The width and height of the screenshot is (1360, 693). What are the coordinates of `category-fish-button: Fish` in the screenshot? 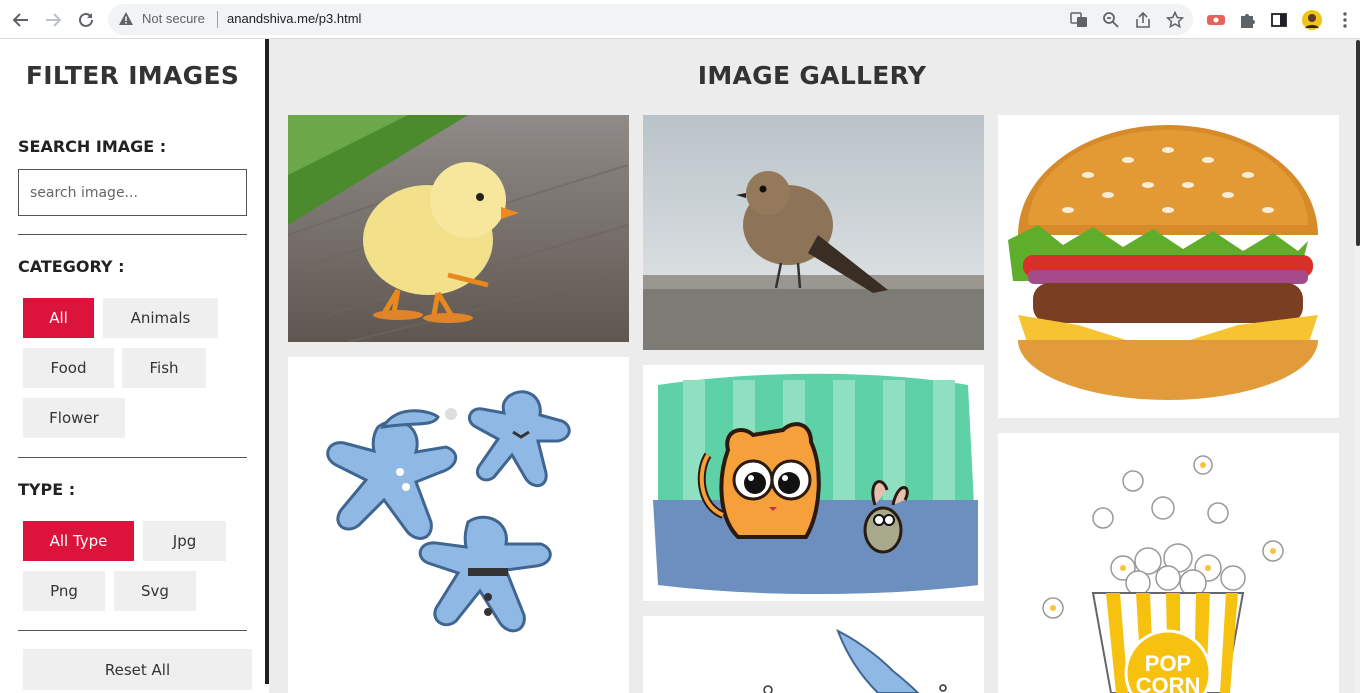 It's located at (164, 368).